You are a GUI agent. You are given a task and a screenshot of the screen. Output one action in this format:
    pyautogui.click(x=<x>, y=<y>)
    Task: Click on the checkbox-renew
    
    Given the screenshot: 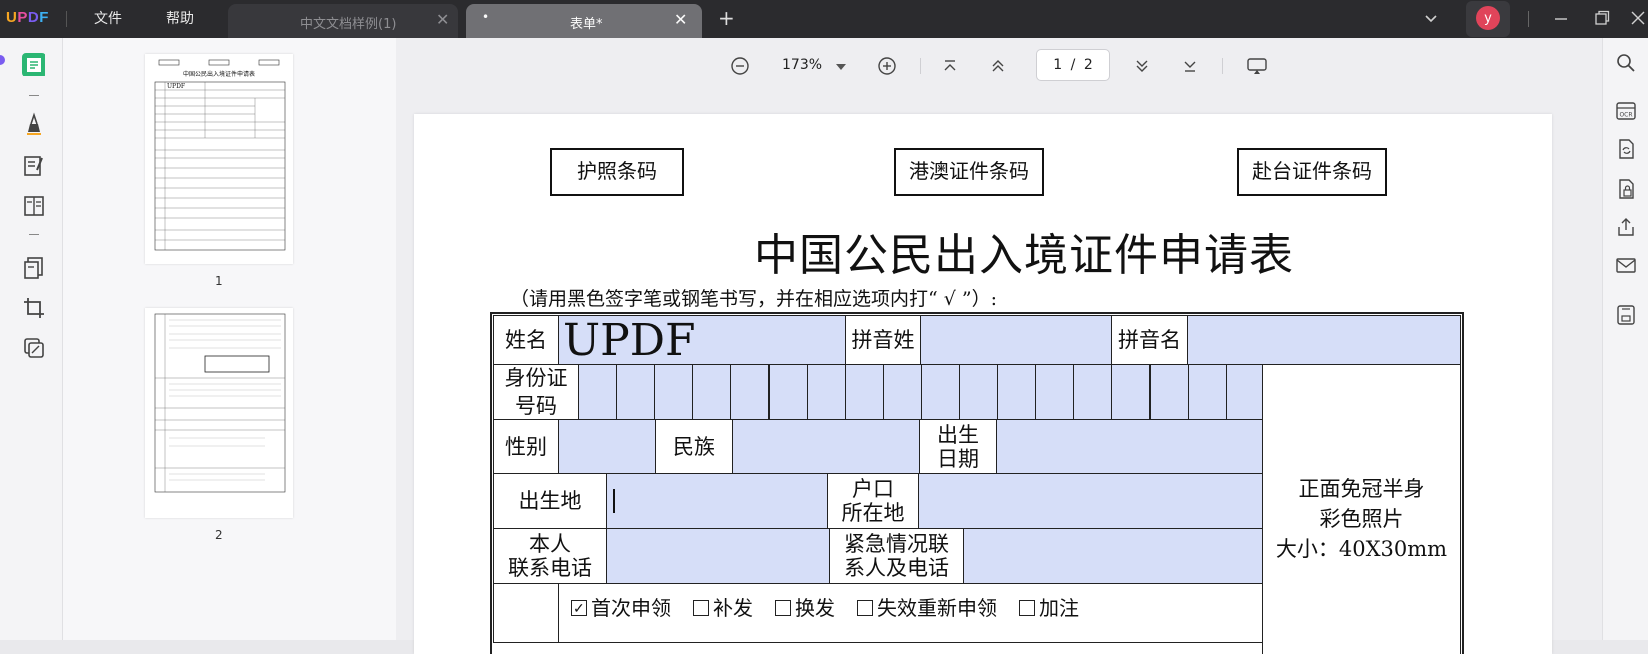 What is the action you would take?
    pyautogui.click(x=783, y=608)
    